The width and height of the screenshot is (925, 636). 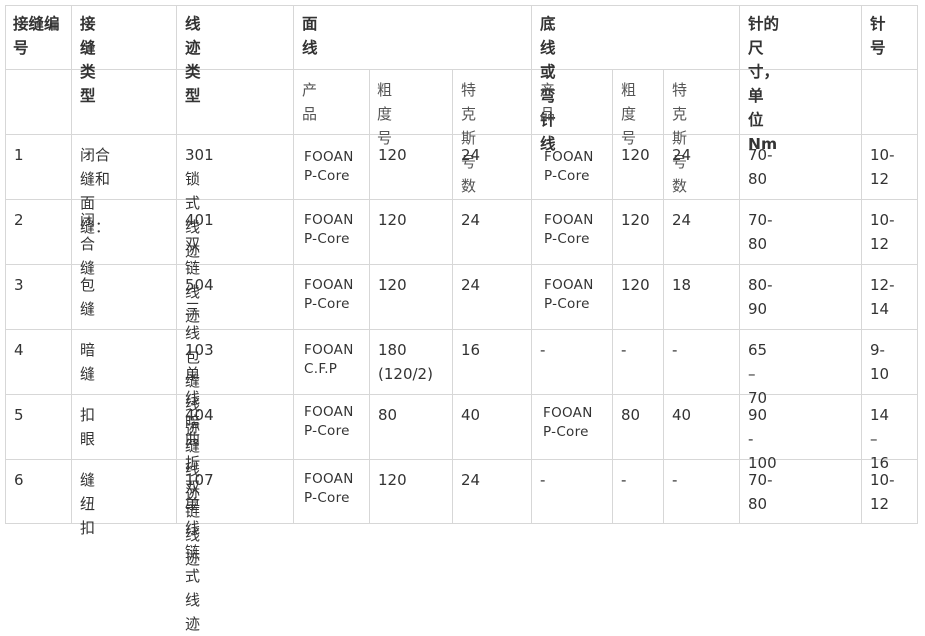 I want to click on cell-needle-no: 12- 14, so click(x=882, y=297).